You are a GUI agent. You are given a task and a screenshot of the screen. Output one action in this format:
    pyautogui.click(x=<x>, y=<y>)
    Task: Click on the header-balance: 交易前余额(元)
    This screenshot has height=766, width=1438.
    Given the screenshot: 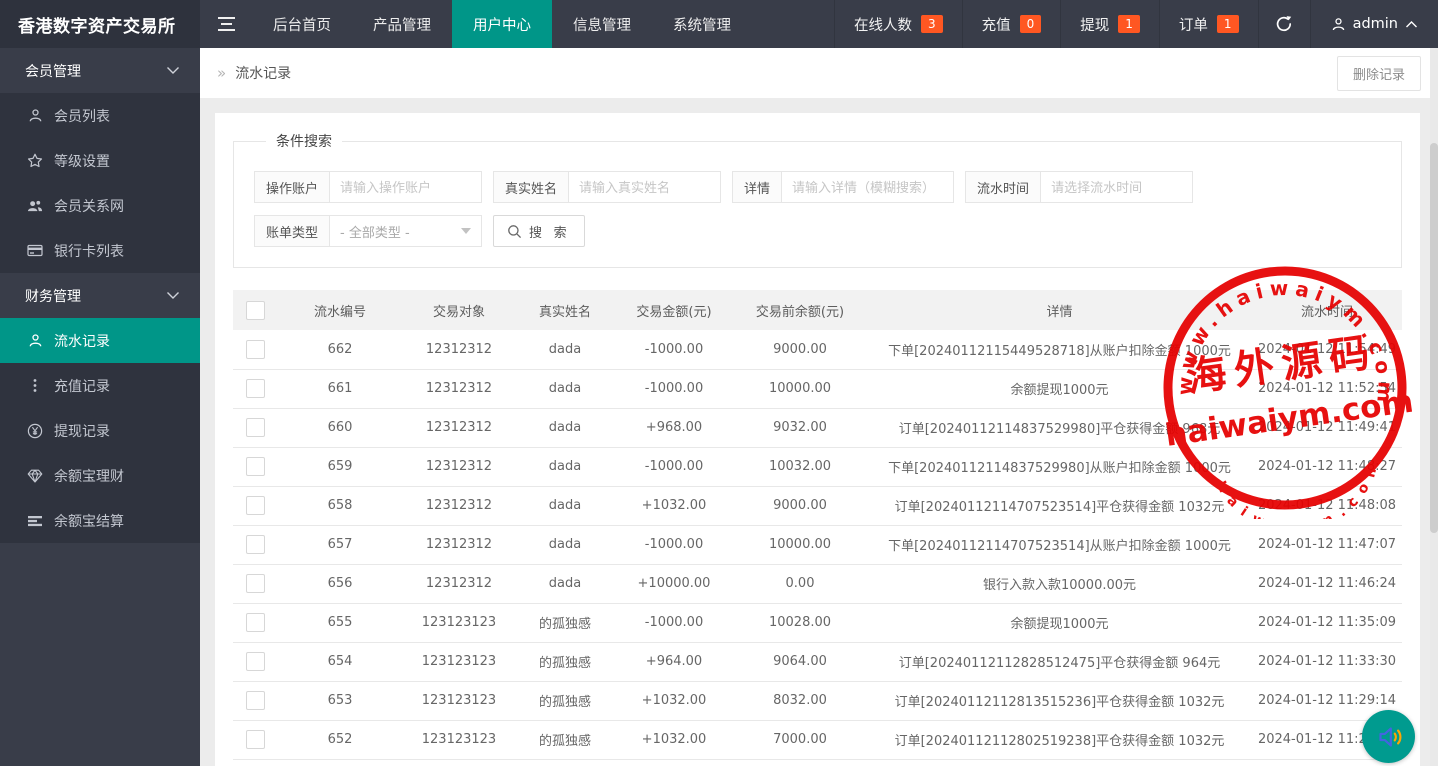 What is the action you would take?
    pyautogui.click(x=800, y=310)
    